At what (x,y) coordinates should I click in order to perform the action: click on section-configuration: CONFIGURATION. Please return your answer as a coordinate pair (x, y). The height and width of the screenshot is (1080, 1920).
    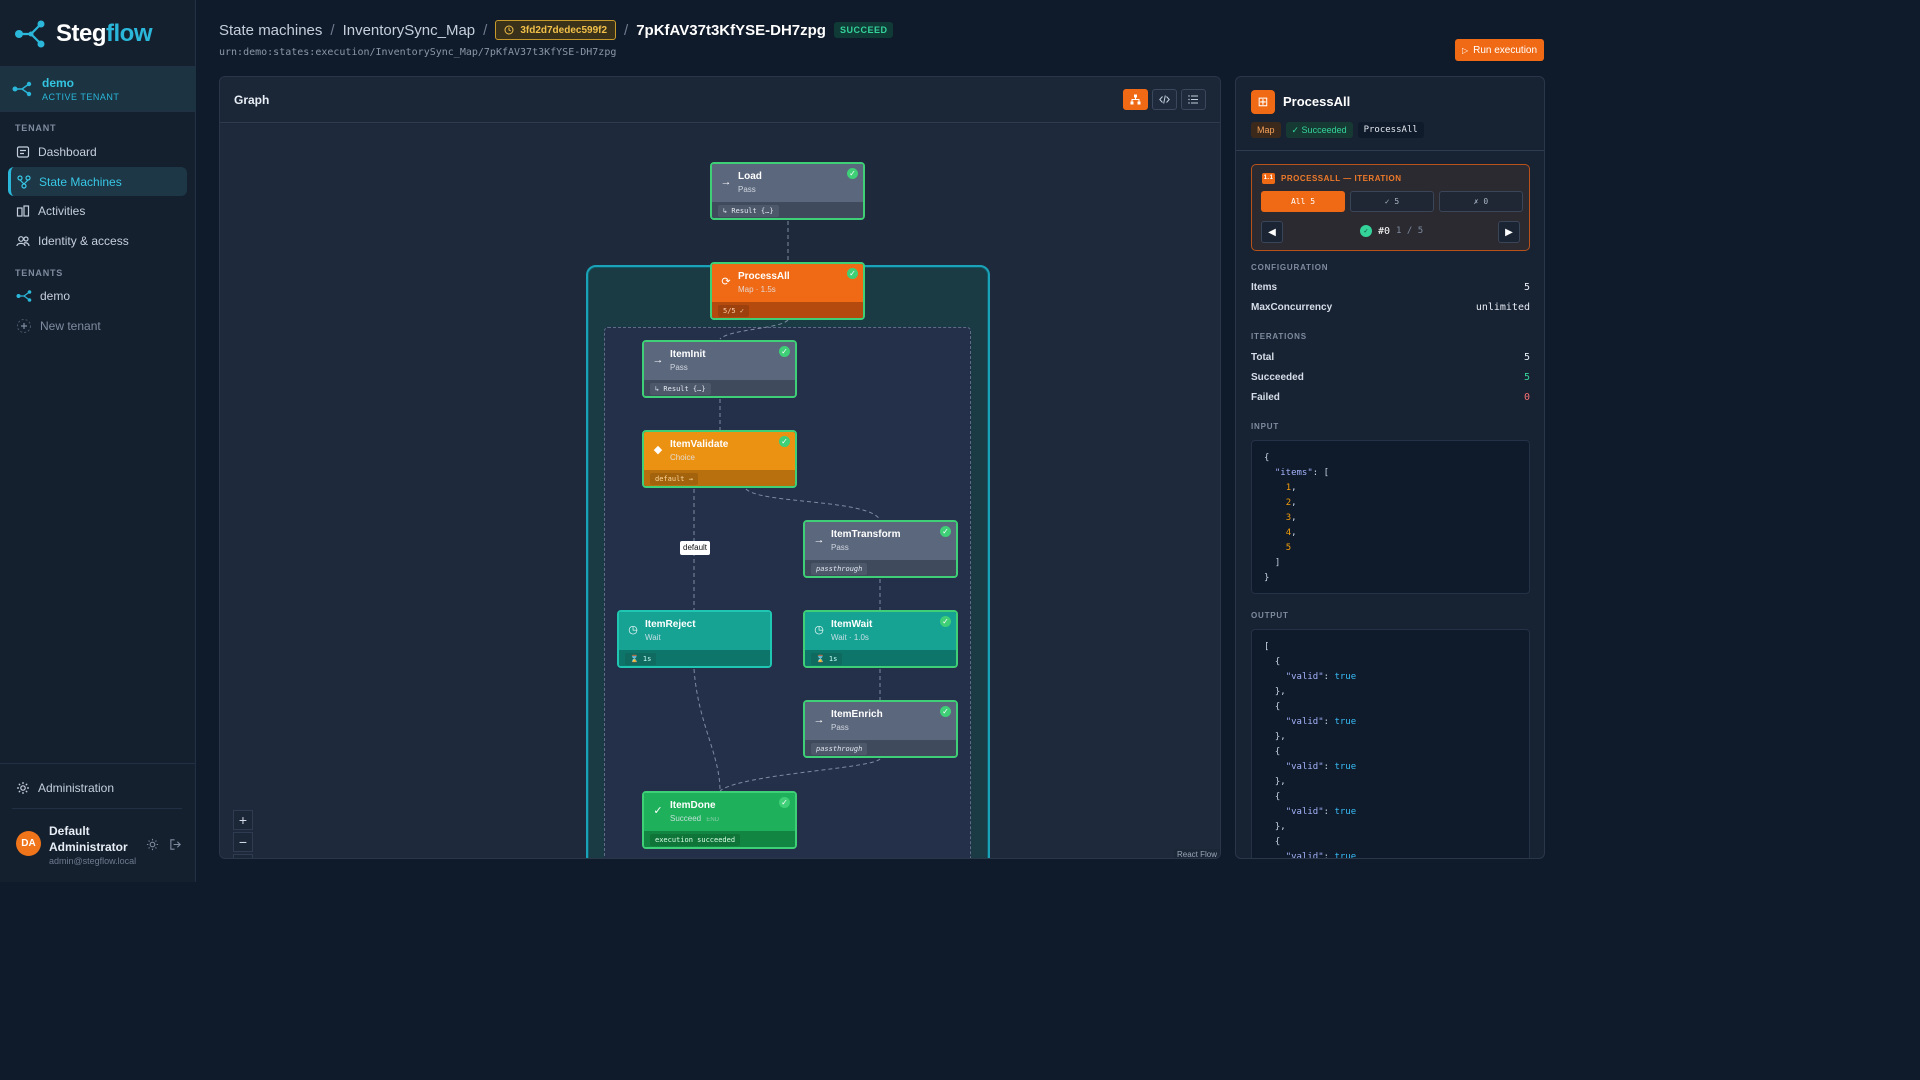
    Looking at the image, I should click on (1290, 267).